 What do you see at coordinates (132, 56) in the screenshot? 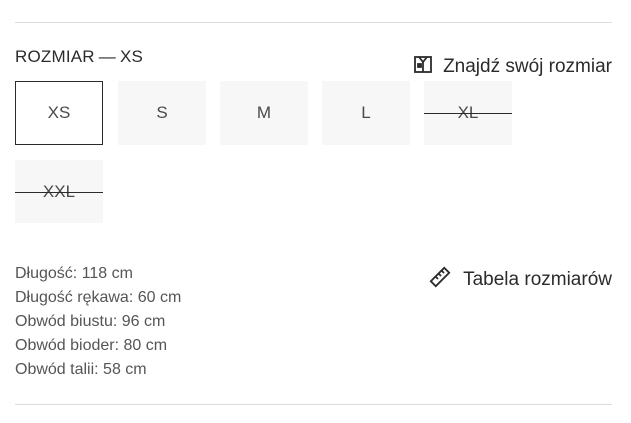
I see `selected-size-value: XS` at bounding box center [132, 56].